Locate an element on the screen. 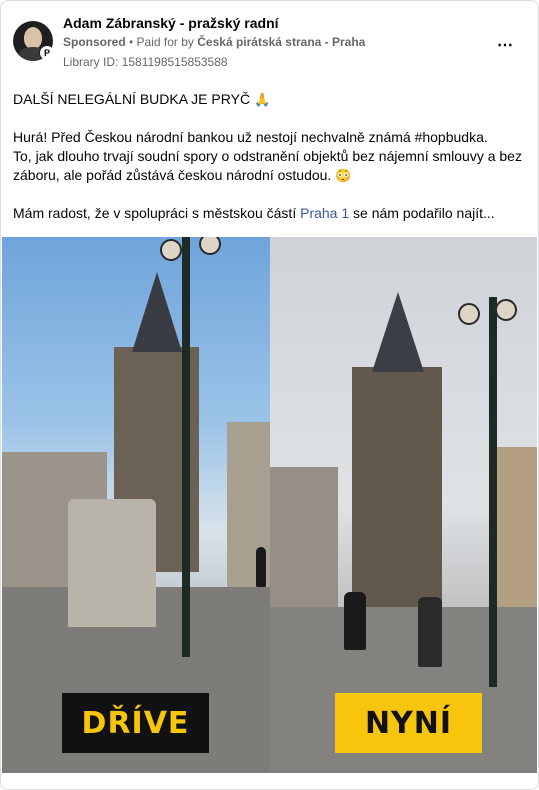 Image resolution: width=539 pixels, height=790 pixels. post-headline: DALŠÍ NELEGÁLNÍ BUDKA JE PRYČ 🙏 is located at coordinates (269, 99).